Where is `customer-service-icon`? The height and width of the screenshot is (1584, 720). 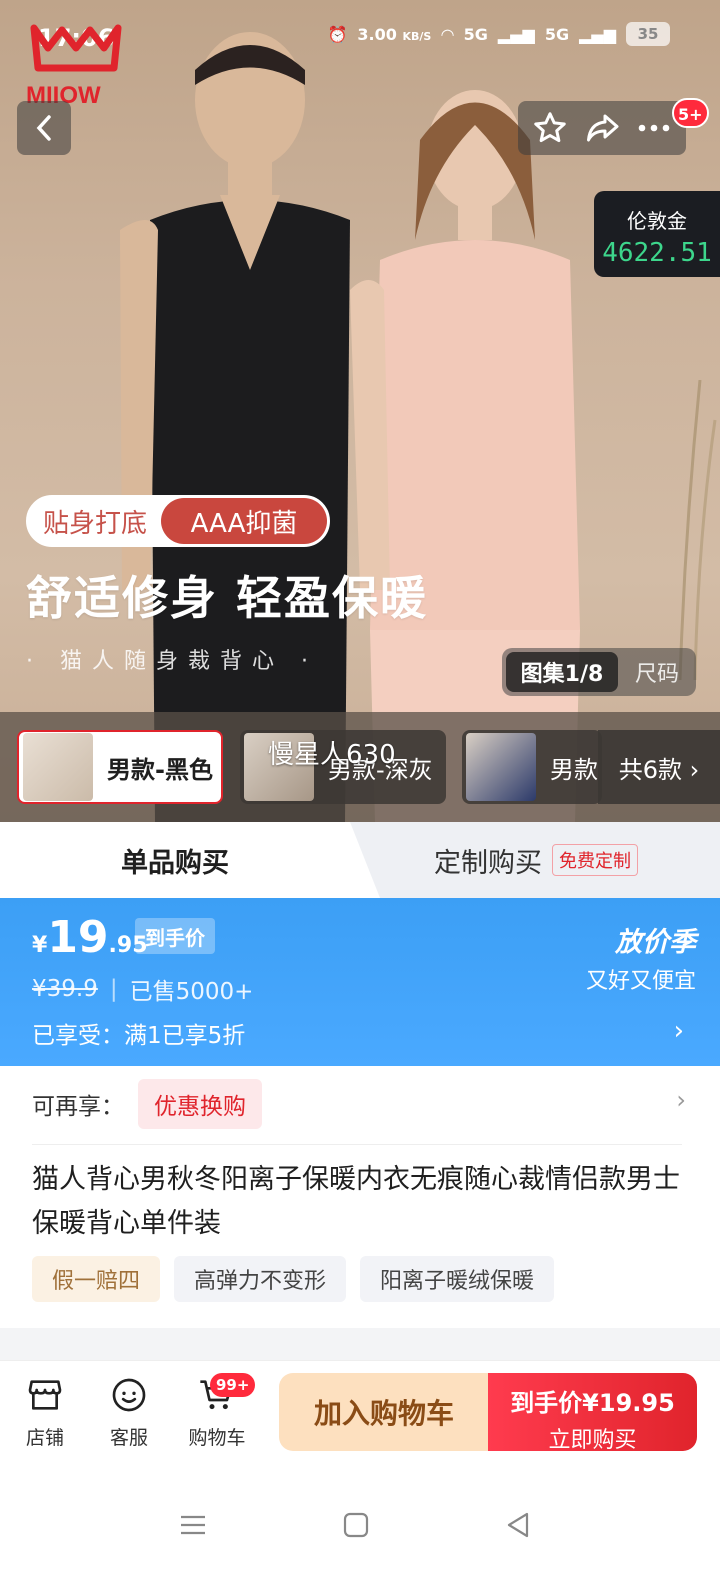 customer-service-icon is located at coordinates (129, 1395).